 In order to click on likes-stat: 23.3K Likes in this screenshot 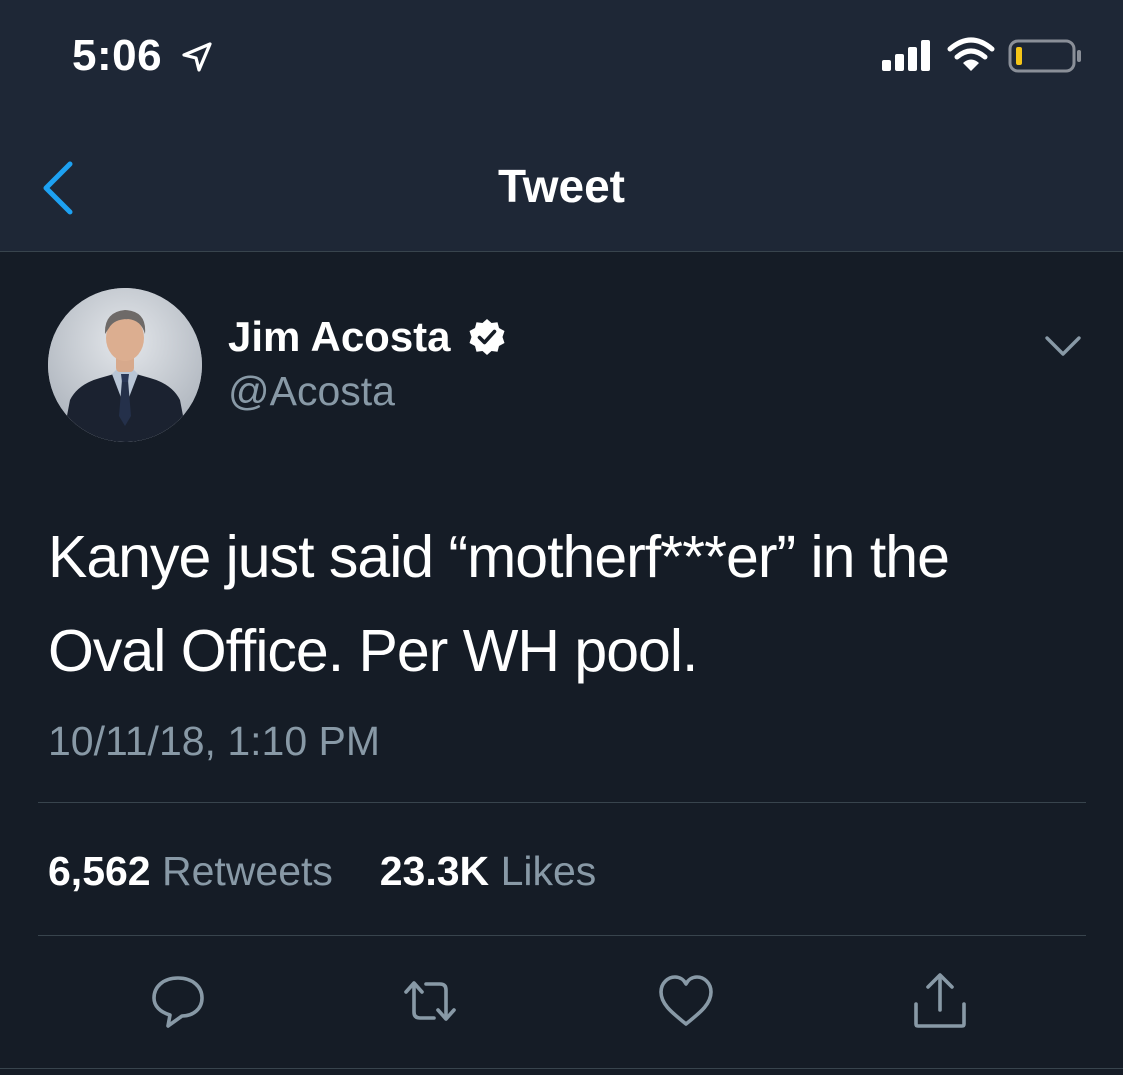, I will do `click(488, 871)`.